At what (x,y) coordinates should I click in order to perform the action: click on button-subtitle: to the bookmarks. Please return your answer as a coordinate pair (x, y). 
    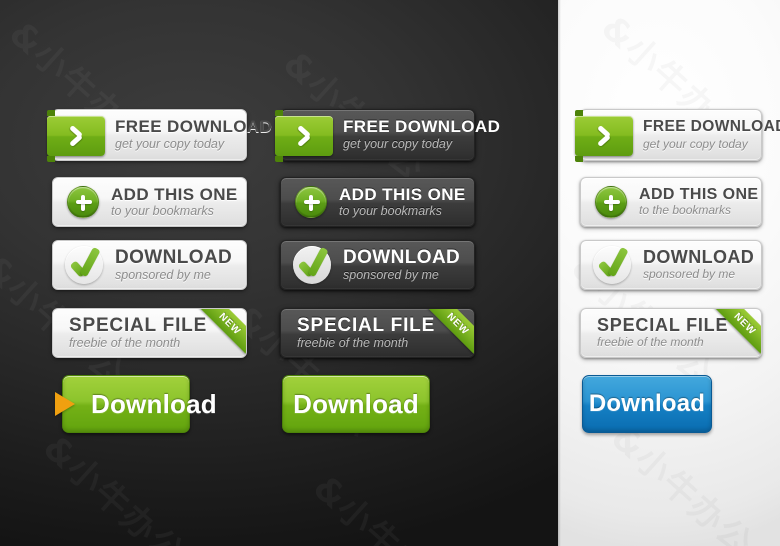
    Looking at the image, I should click on (685, 210).